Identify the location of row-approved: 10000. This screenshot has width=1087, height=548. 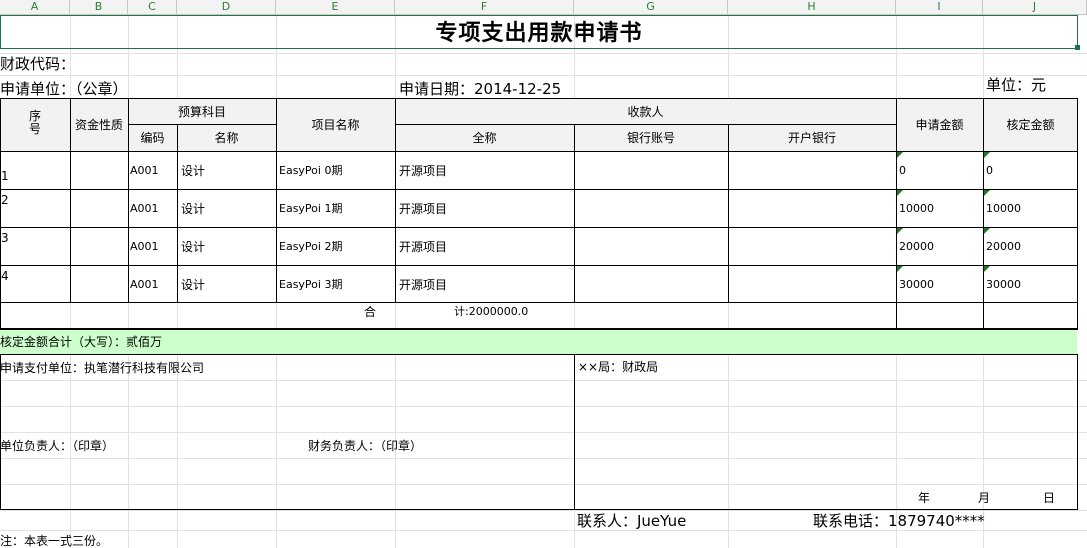
(1003, 208).